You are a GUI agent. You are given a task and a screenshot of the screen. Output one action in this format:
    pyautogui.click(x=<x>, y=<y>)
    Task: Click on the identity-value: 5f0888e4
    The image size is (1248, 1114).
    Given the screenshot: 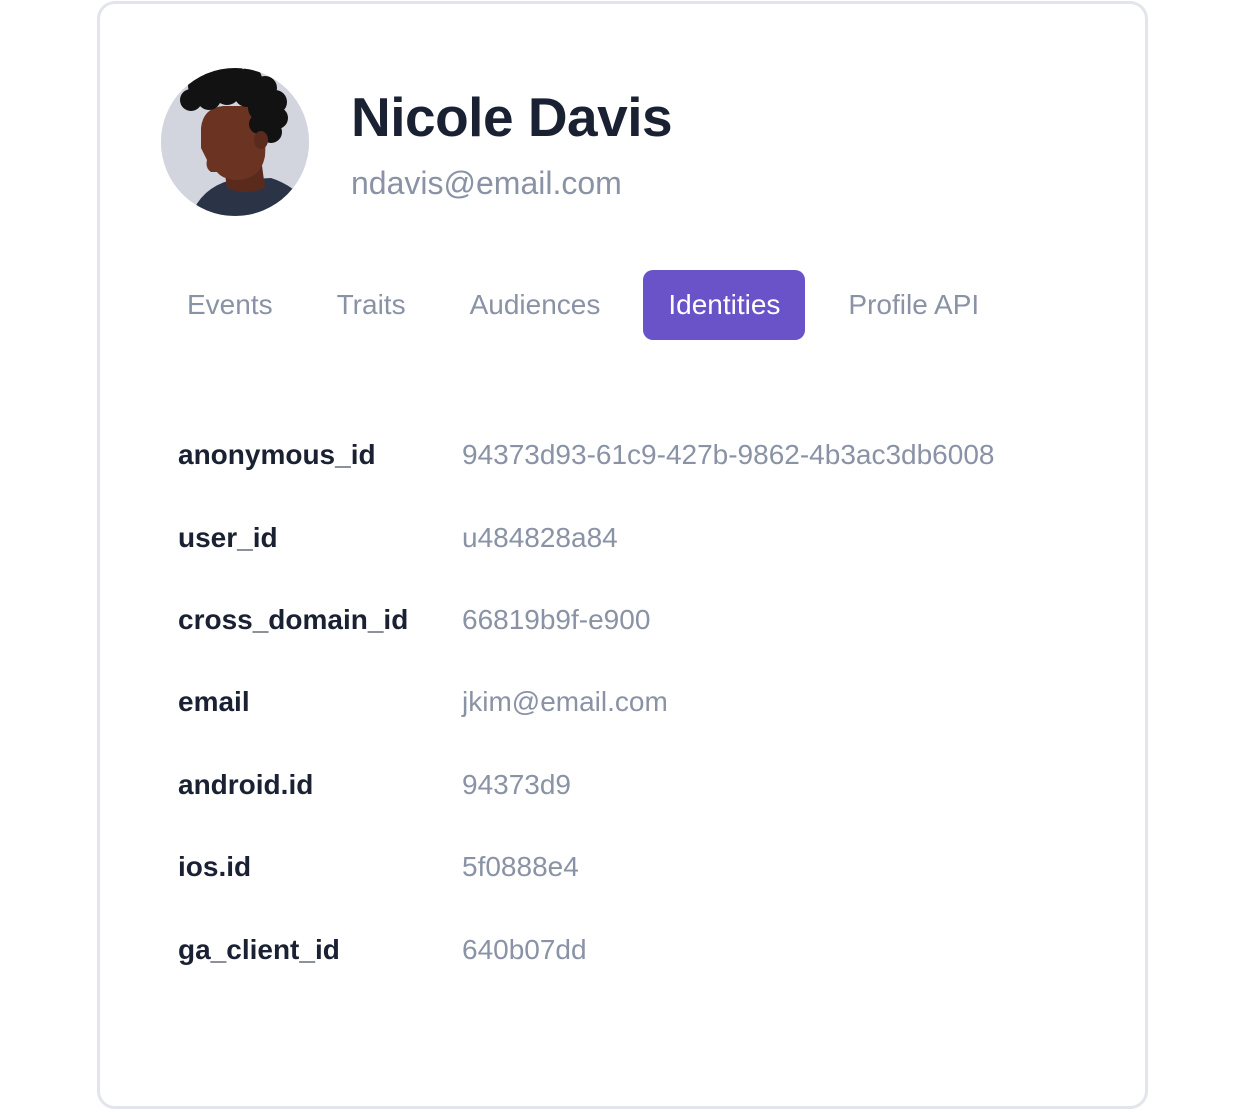 What is the action you would take?
    pyautogui.click(x=520, y=867)
    